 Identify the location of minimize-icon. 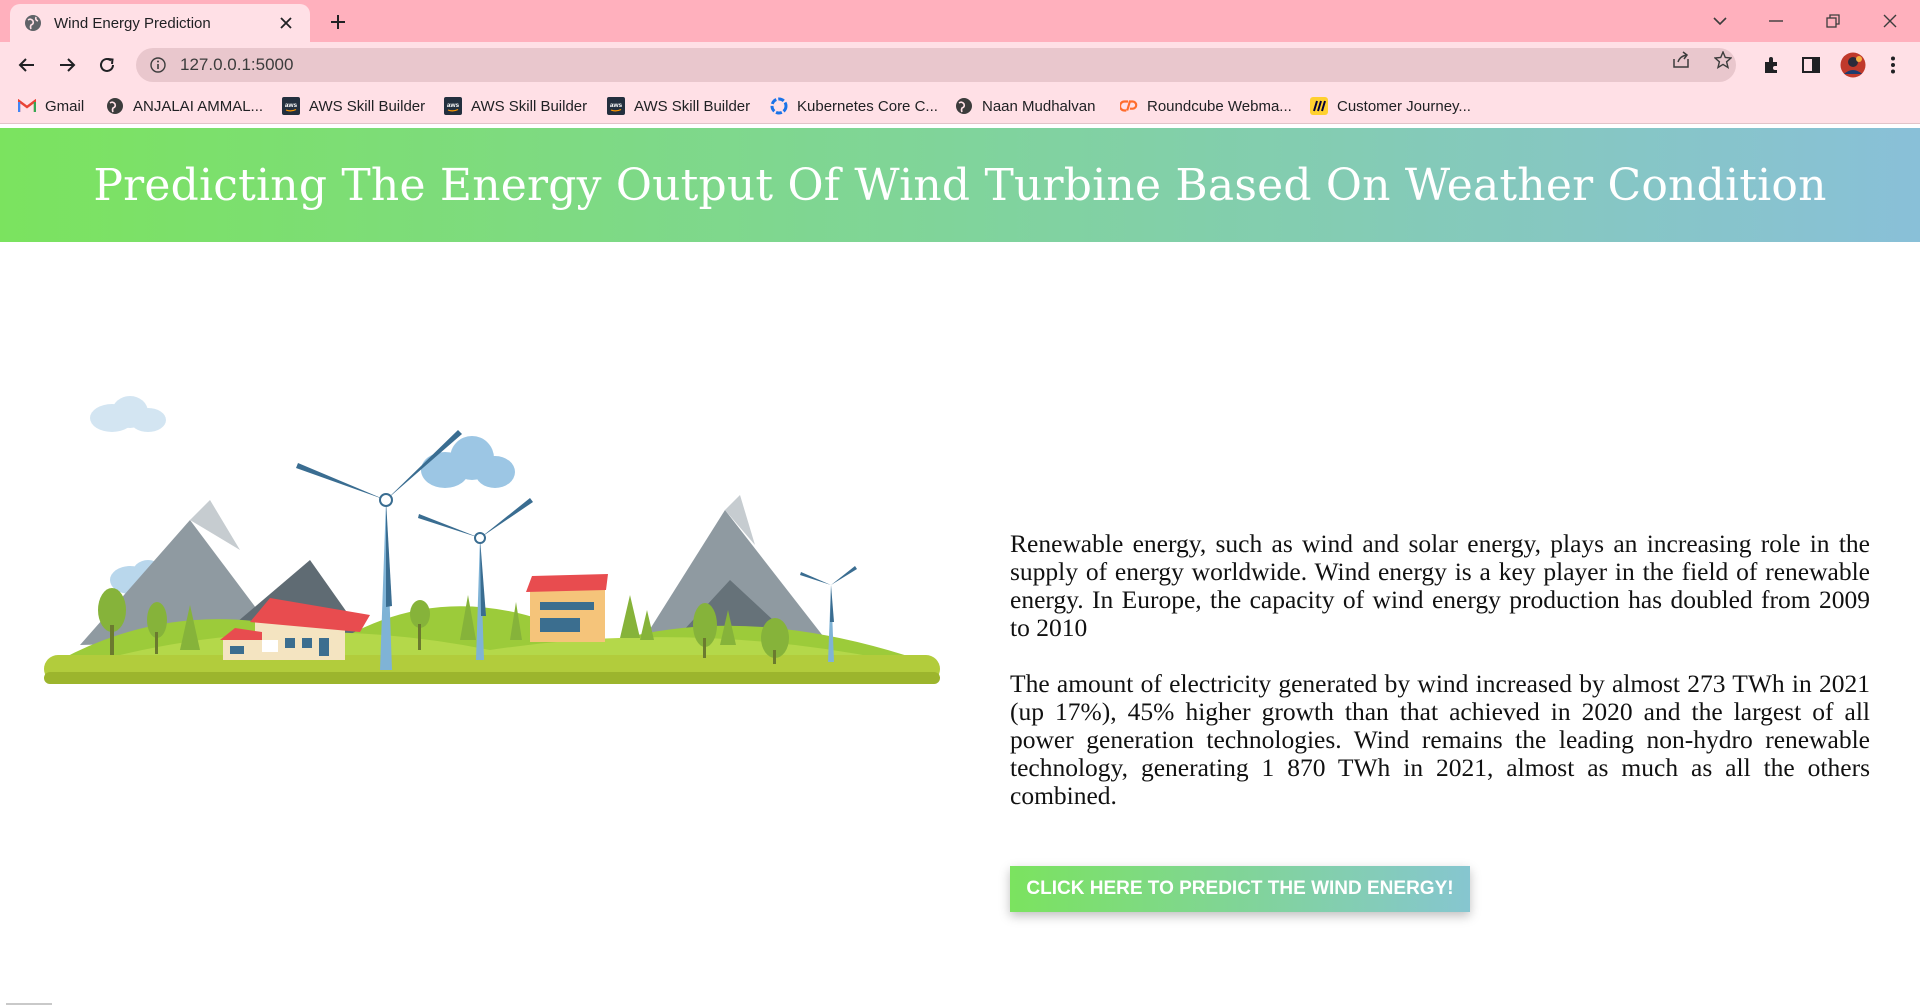
(1776, 21).